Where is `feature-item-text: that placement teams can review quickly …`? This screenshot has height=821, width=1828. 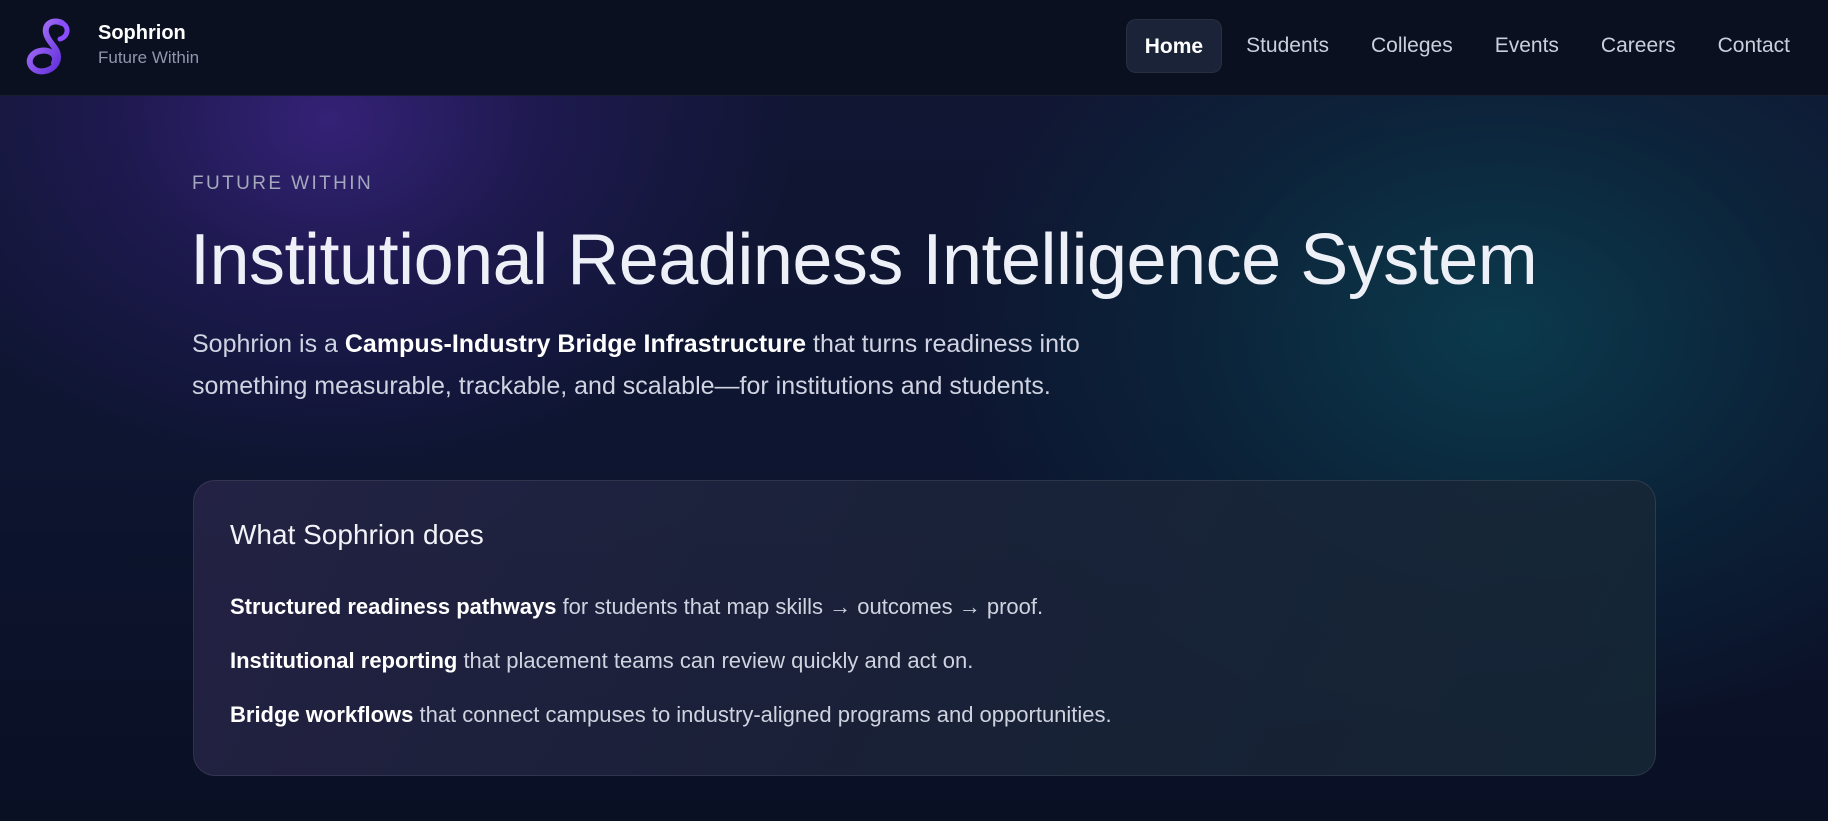
feature-item-text: that placement teams can review quickly … is located at coordinates (715, 660).